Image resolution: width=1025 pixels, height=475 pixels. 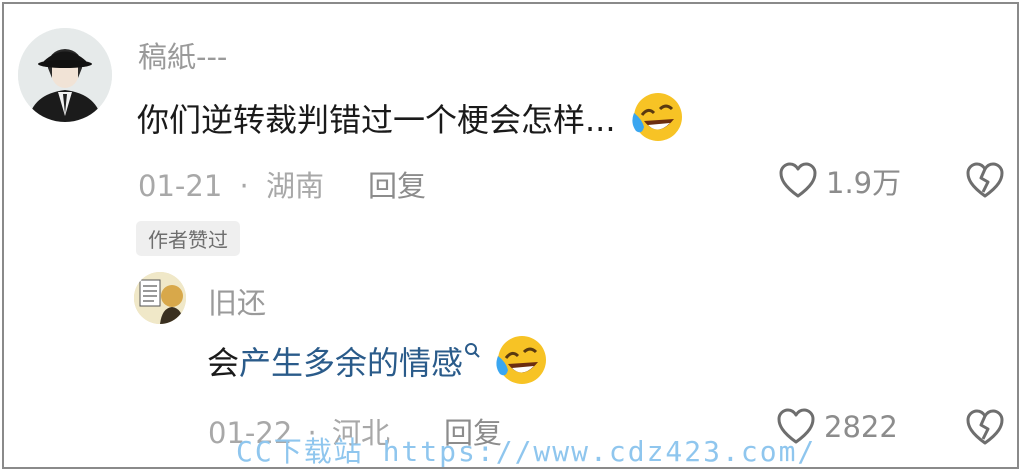 I want to click on avatar, so click(x=65, y=75).